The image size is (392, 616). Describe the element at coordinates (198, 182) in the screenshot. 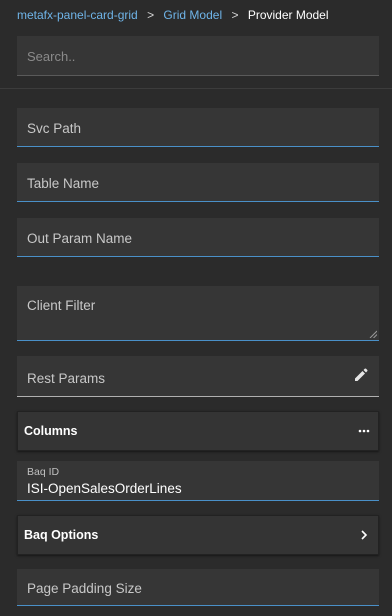

I see `table-name-field: Table Name` at that location.